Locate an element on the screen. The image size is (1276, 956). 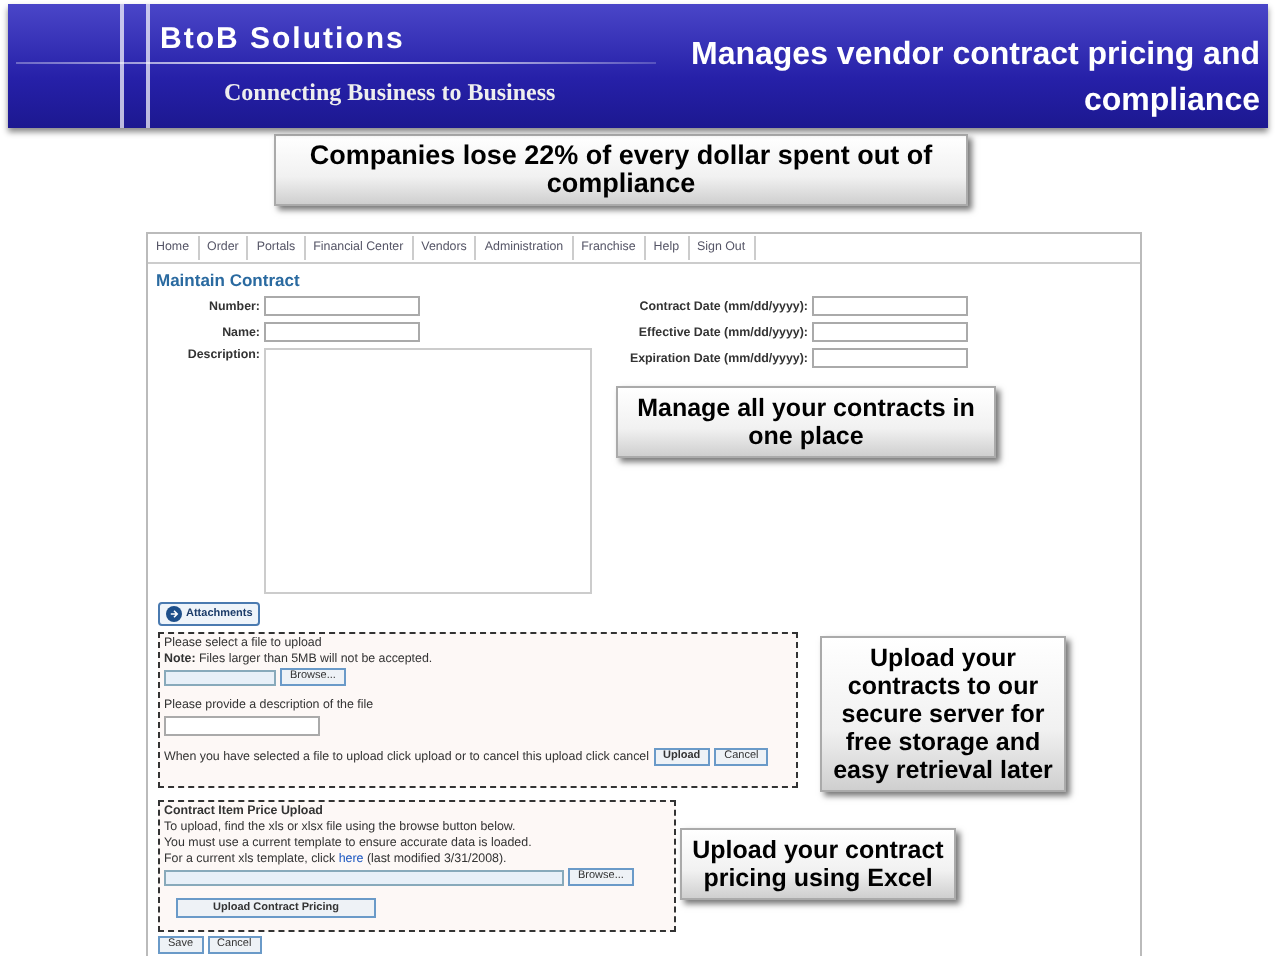
file-description-field is located at coordinates (242, 726).